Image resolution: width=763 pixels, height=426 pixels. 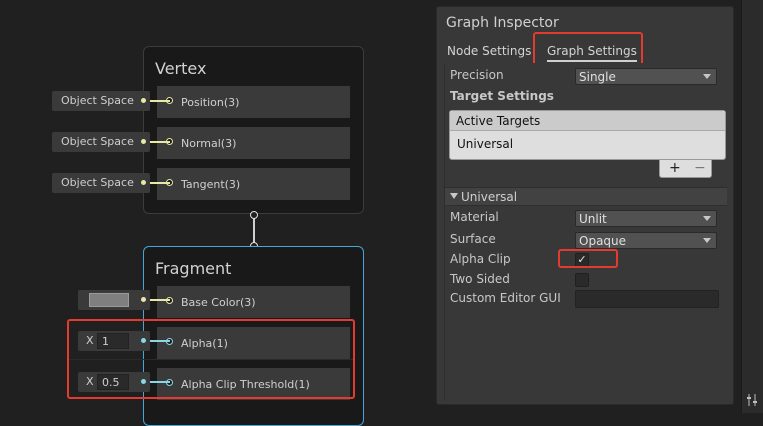 I want to click on custom-editor-gui-field, so click(x=647, y=299).